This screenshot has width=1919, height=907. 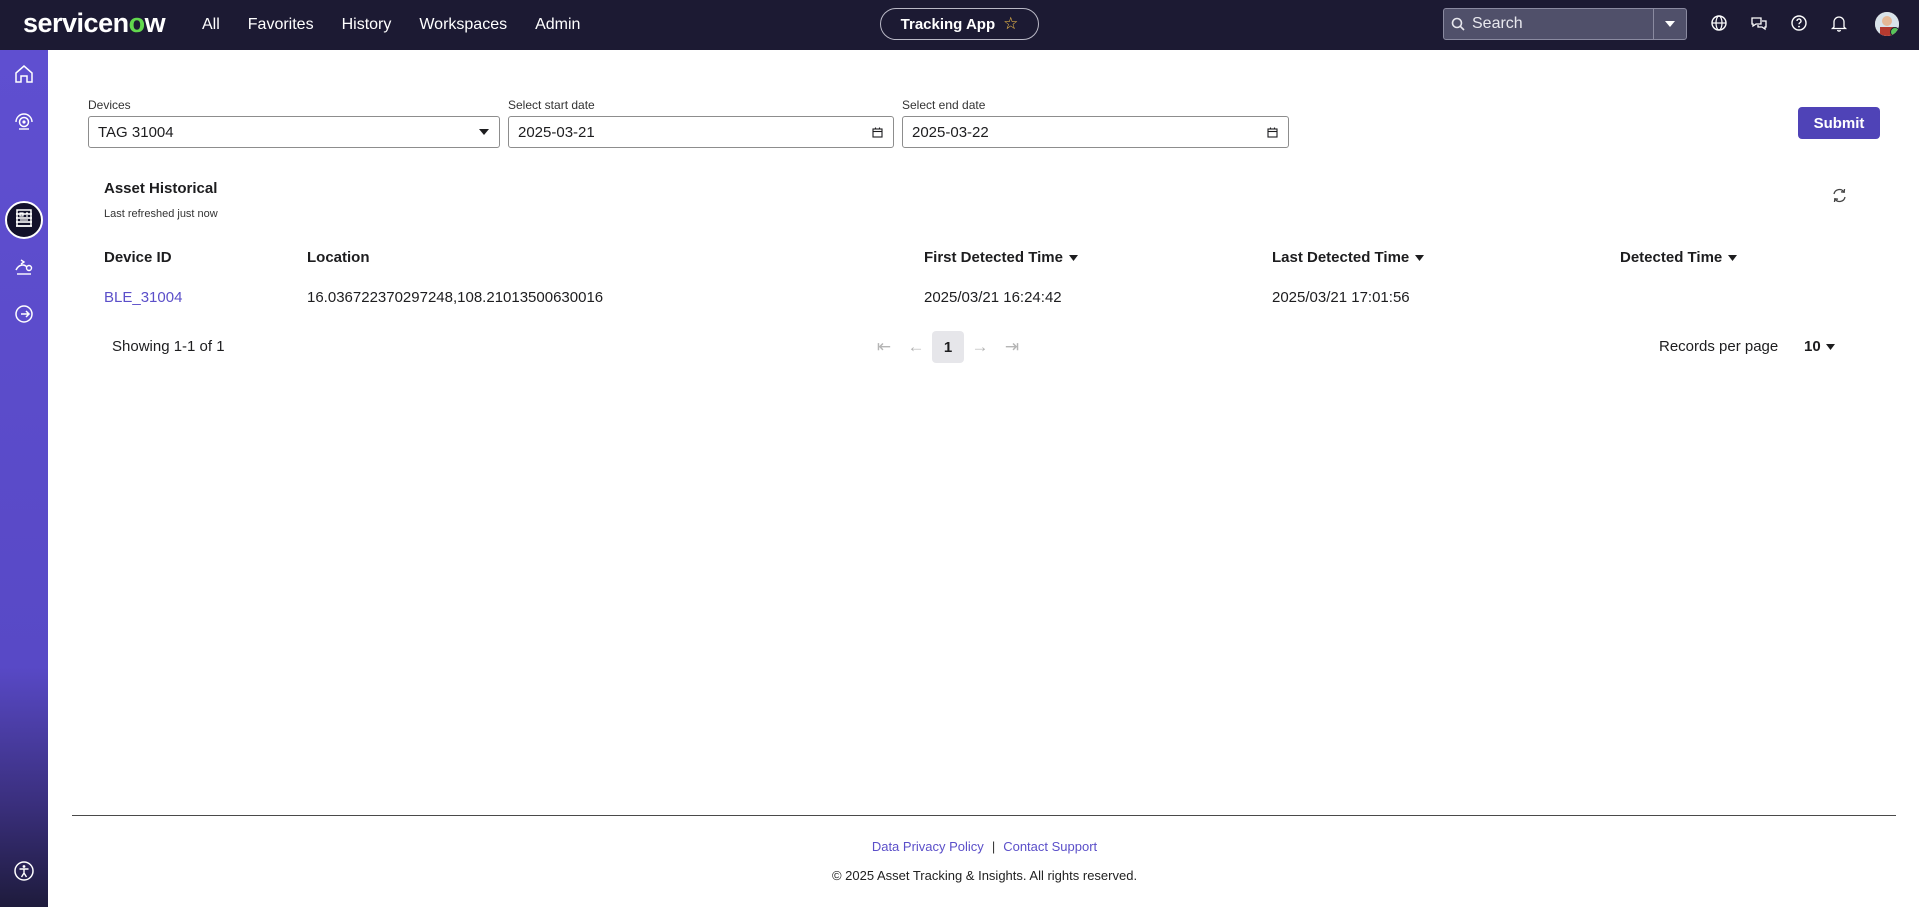 What do you see at coordinates (551, 105) in the screenshot?
I see `start-date-label: Select start date` at bounding box center [551, 105].